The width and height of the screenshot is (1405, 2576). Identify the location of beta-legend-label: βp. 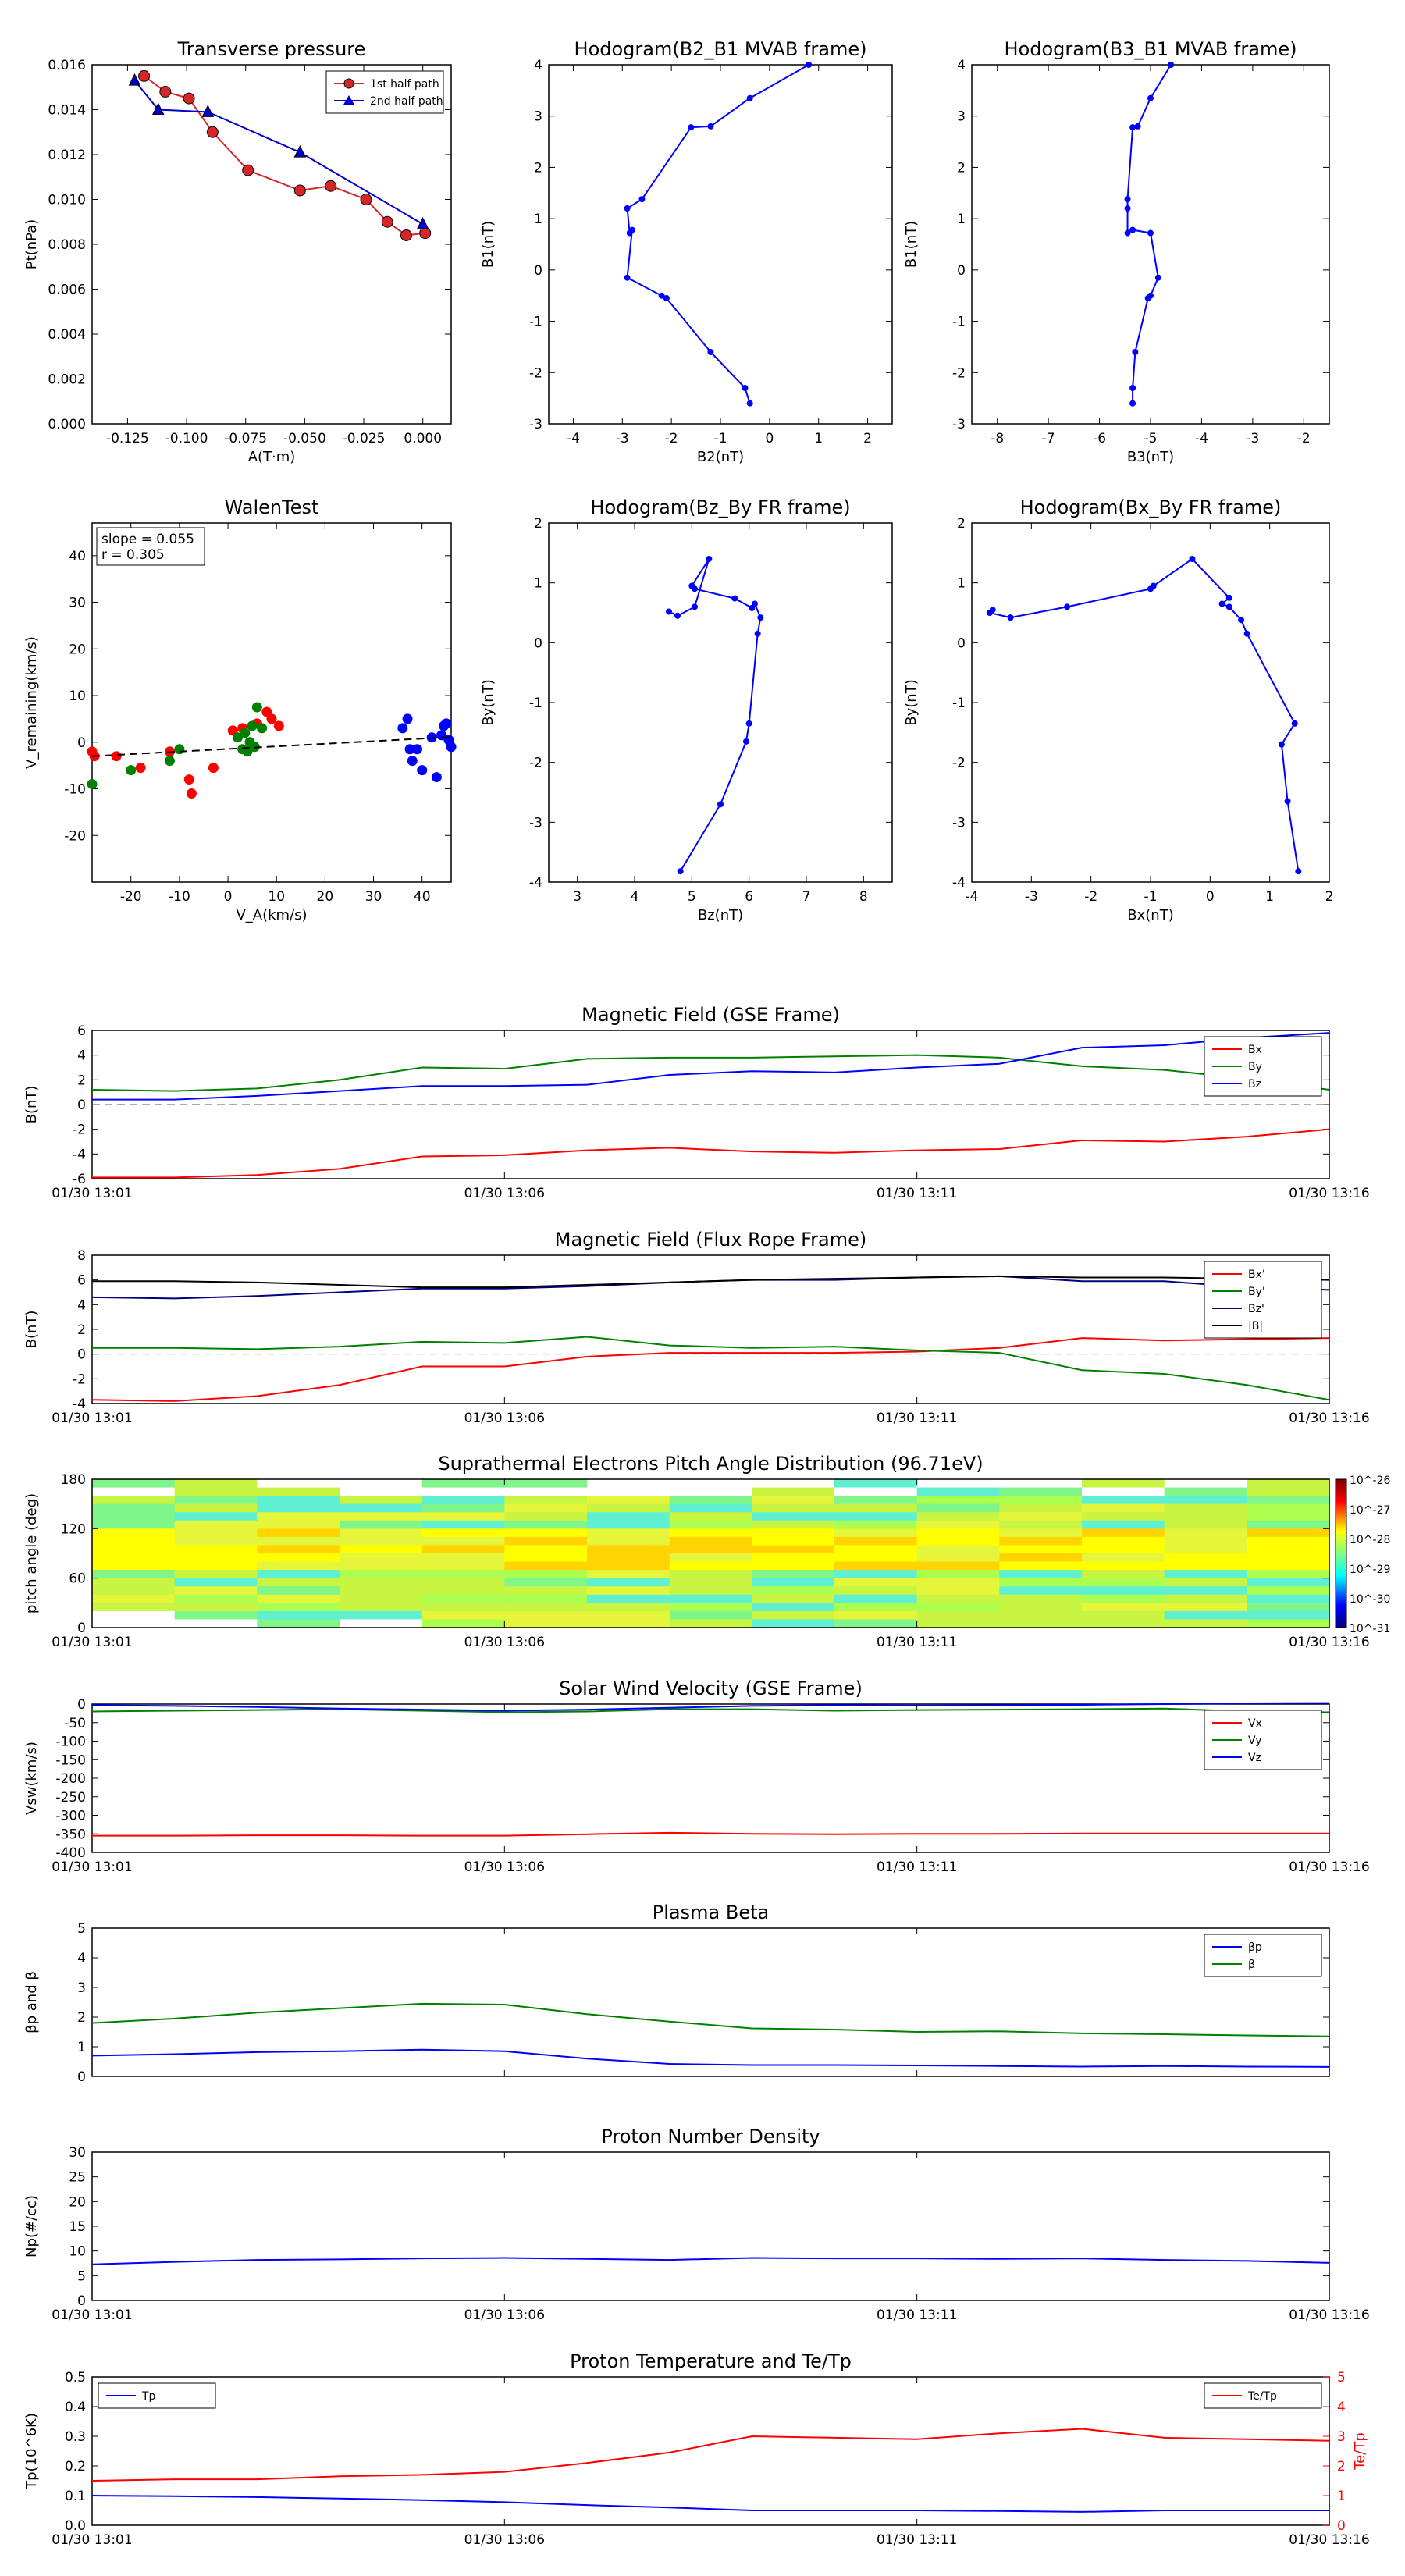
(1255, 1947).